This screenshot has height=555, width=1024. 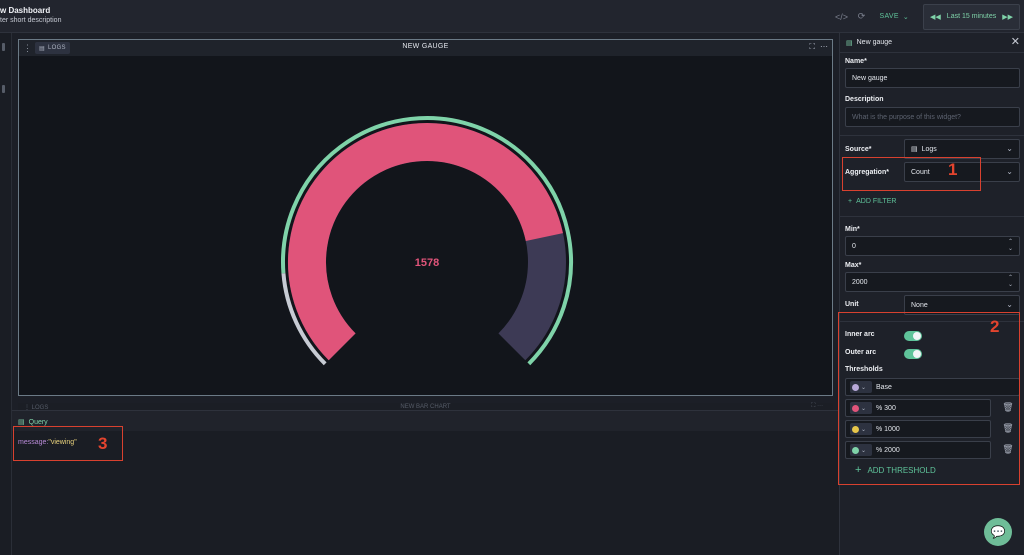 What do you see at coordinates (929, 149) in the screenshot?
I see `source-value: Logs` at bounding box center [929, 149].